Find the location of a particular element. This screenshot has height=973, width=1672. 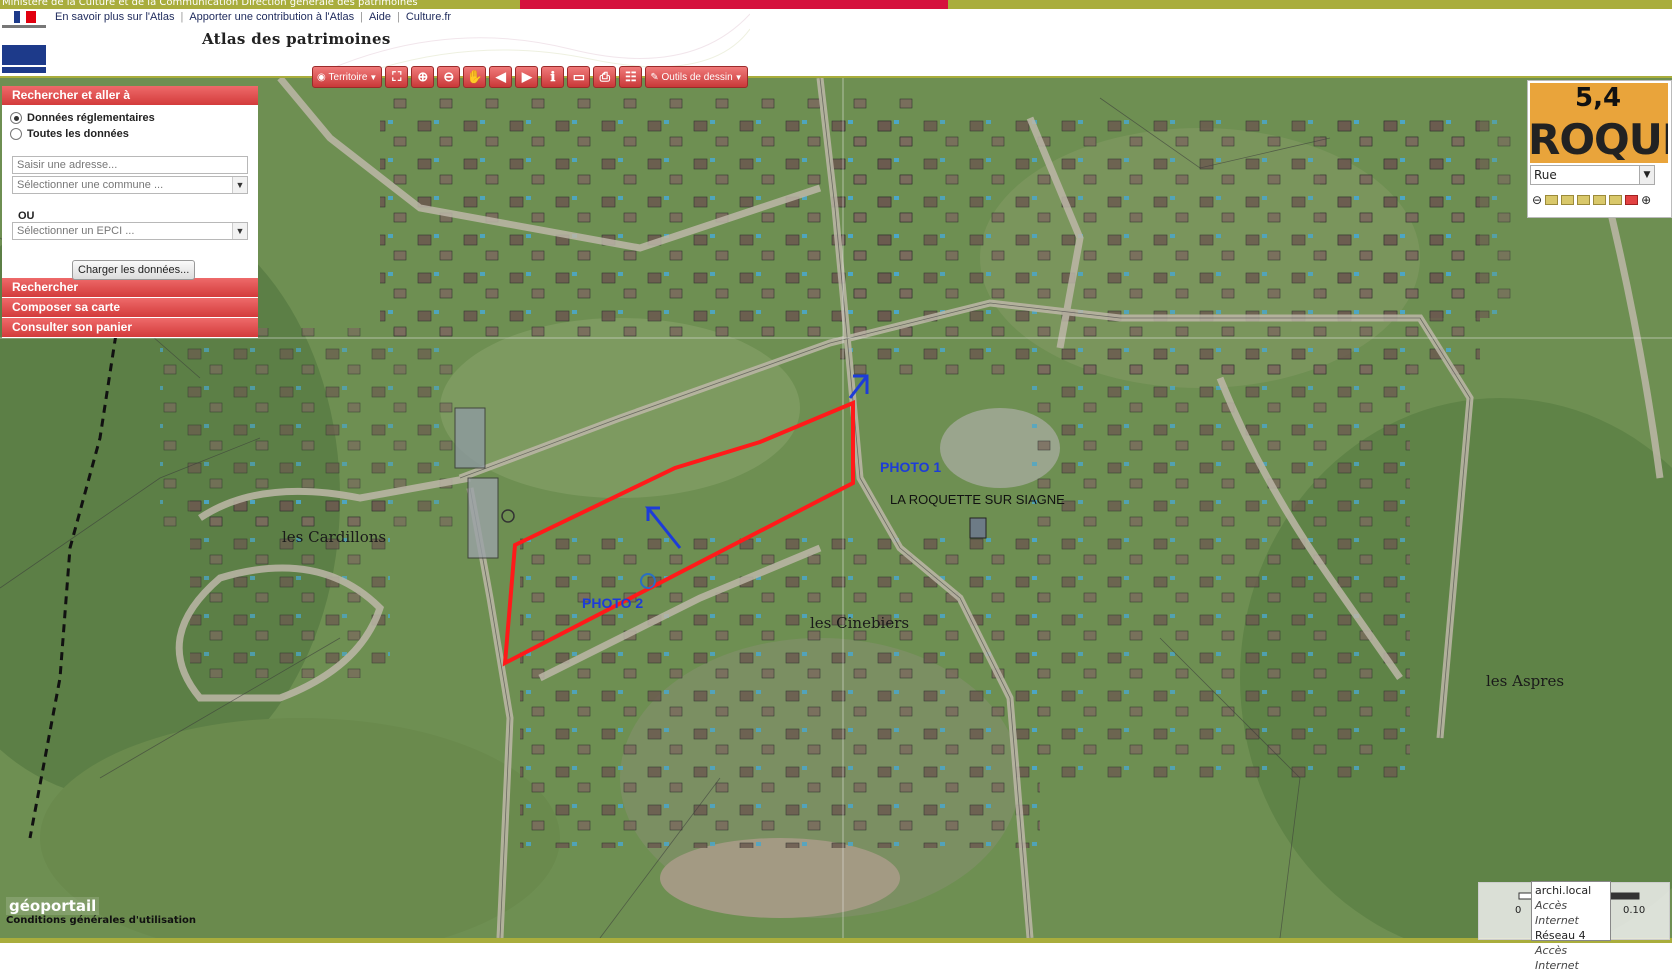

radio-regulatory is located at coordinates (16, 118).